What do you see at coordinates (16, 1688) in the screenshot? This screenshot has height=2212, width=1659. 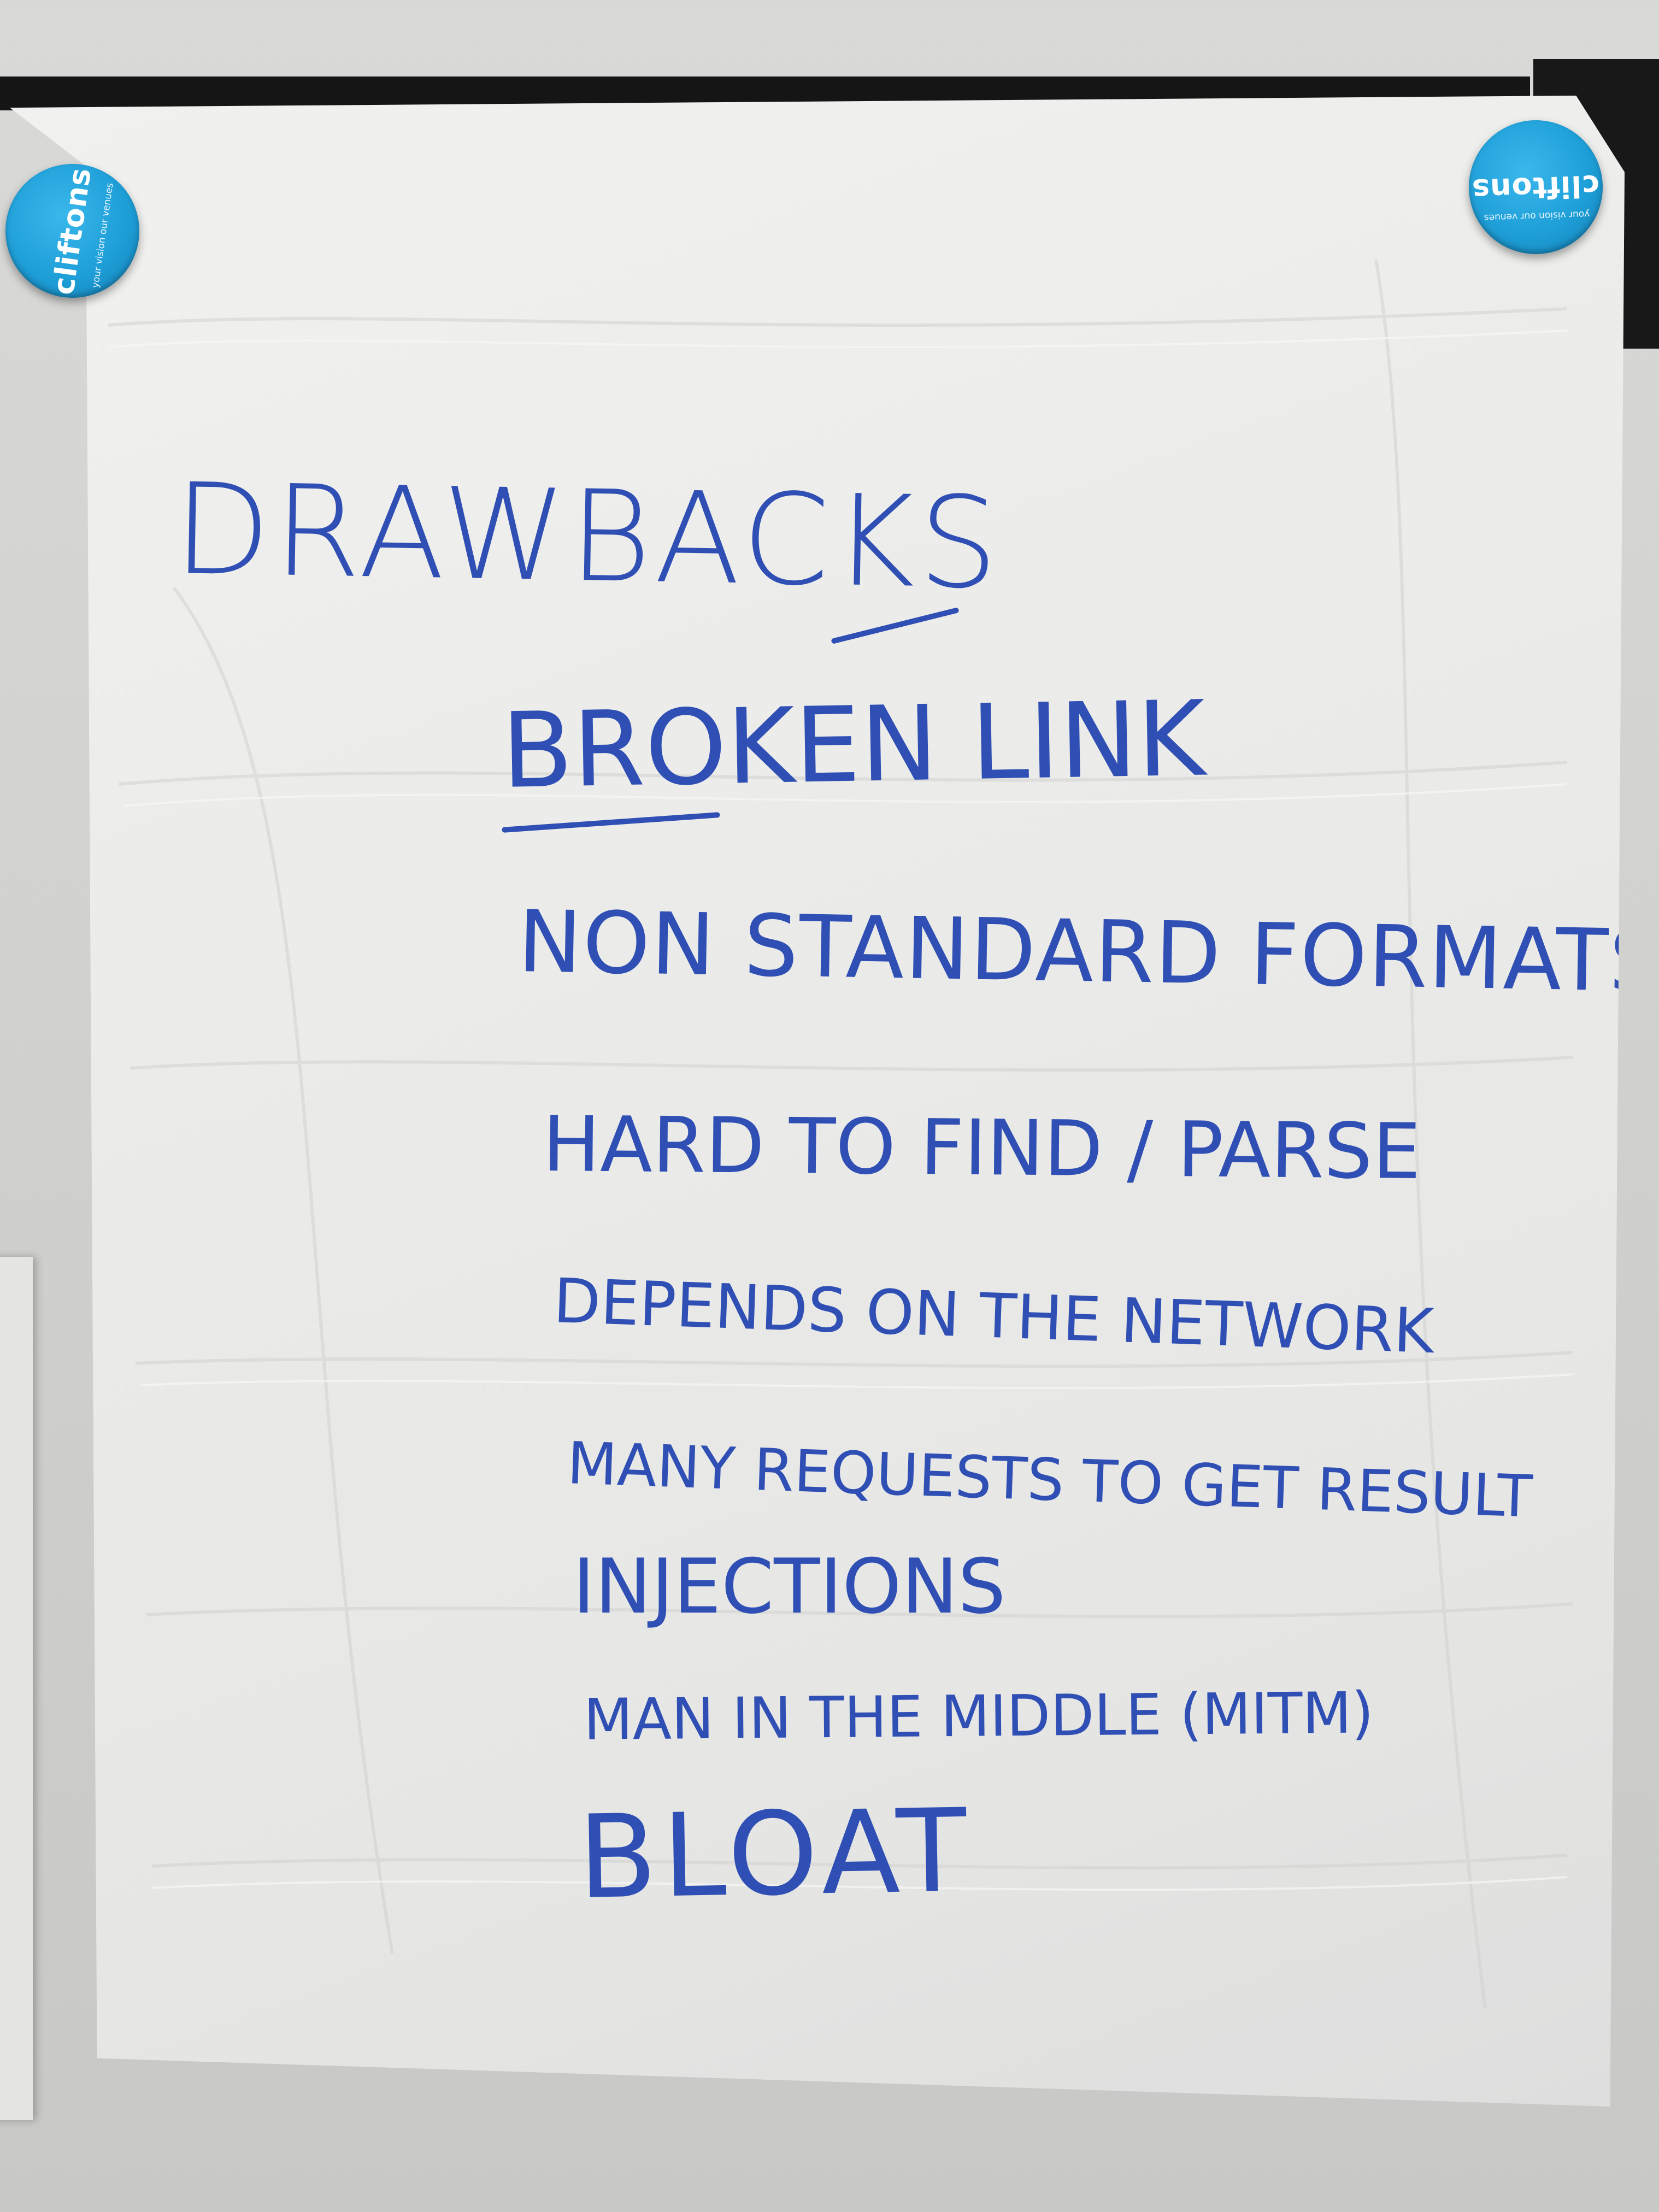 I see `neighbor-flipchart-sheet` at bounding box center [16, 1688].